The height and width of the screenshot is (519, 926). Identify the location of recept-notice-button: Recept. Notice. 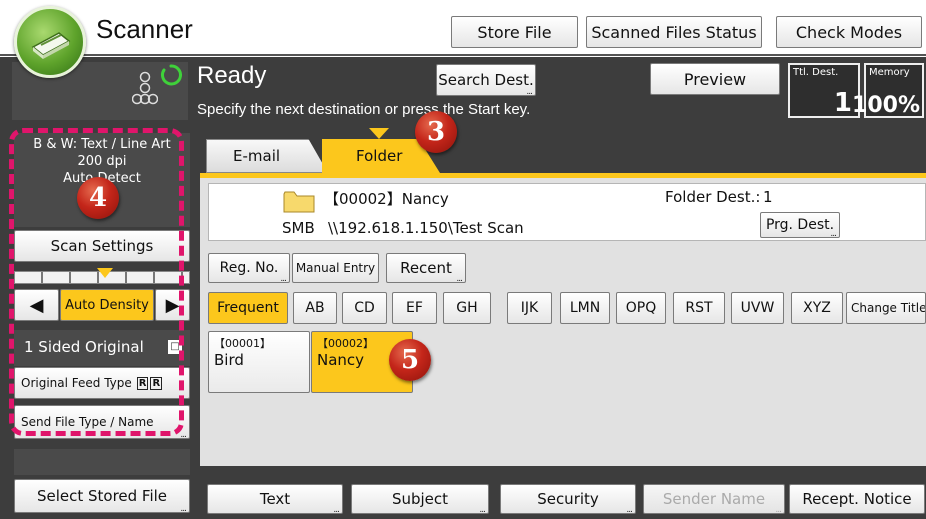
(857, 499).